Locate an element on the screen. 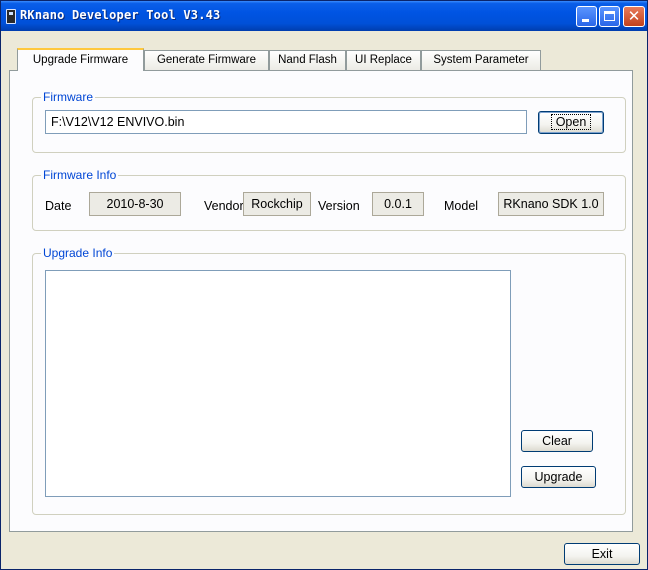  minimize-button is located at coordinates (586, 16).